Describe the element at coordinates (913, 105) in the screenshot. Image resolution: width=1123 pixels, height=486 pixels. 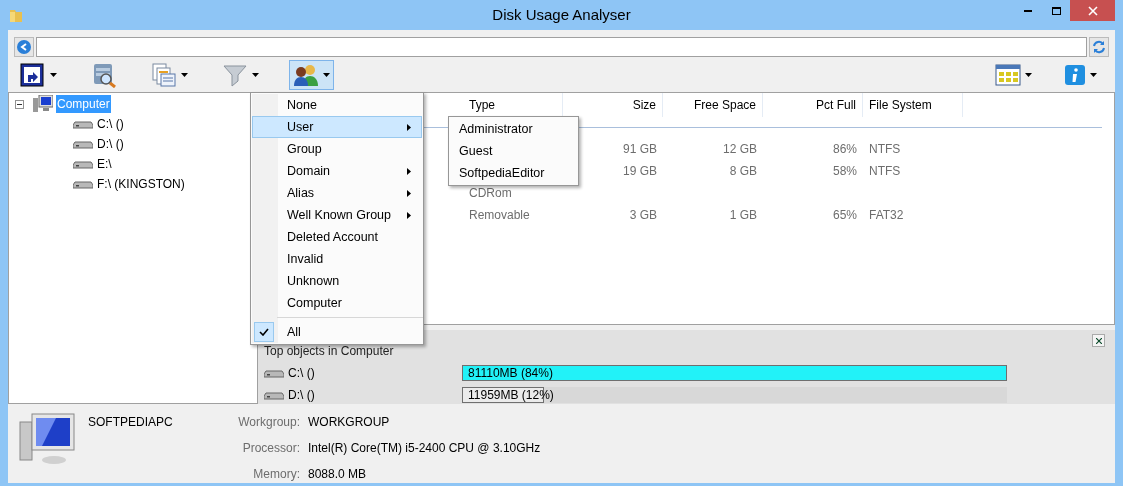
I see `column-header: File System` at that location.